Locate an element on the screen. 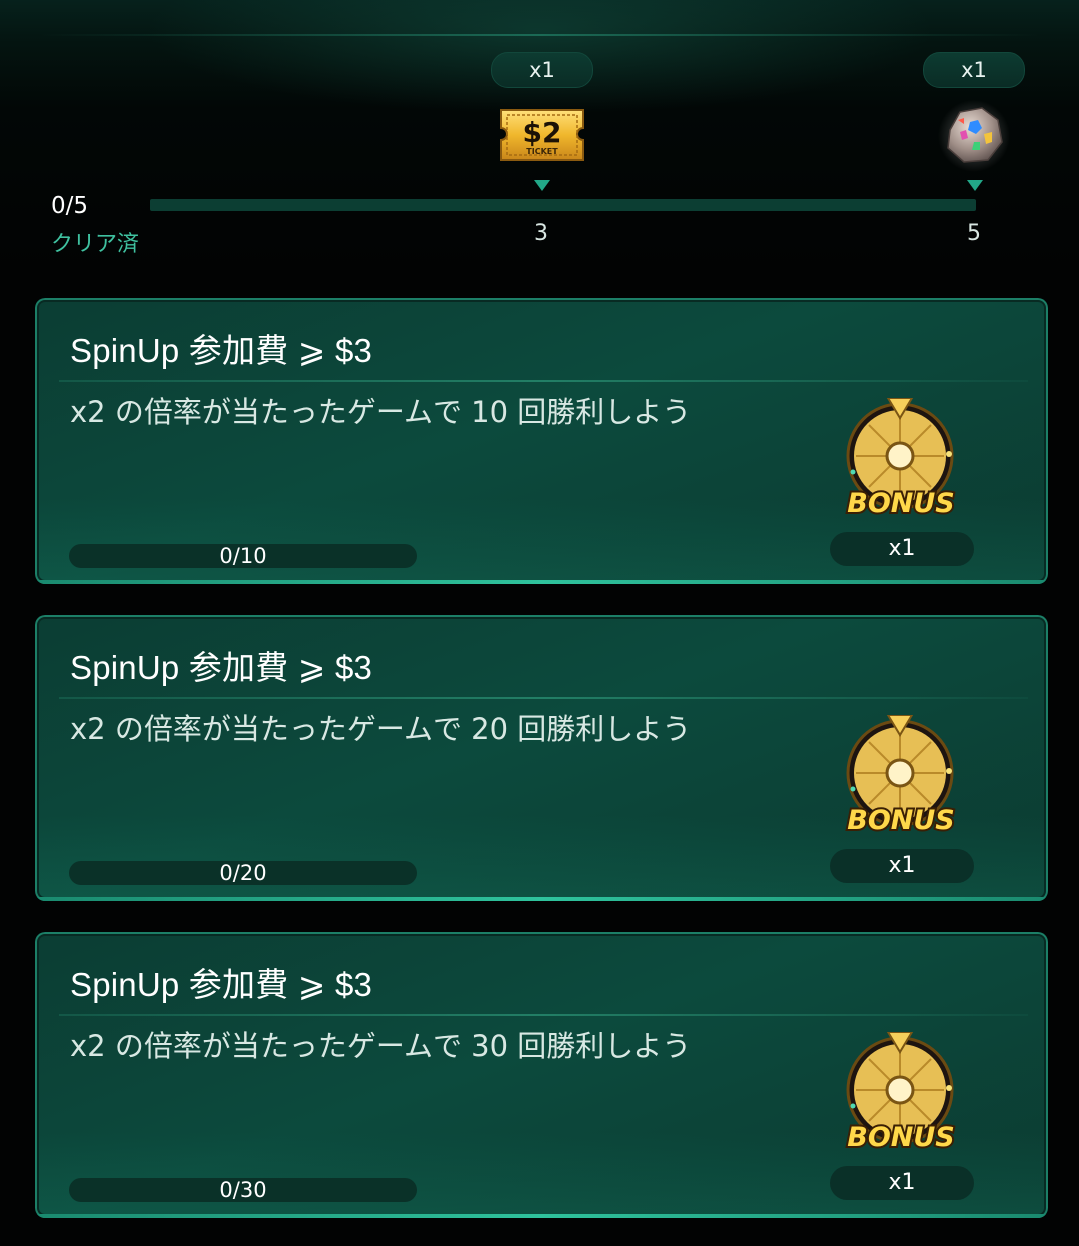 The width and height of the screenshot is (1079, 1246). task-progress-text: 0/20 is located at coordinates (243, 873).